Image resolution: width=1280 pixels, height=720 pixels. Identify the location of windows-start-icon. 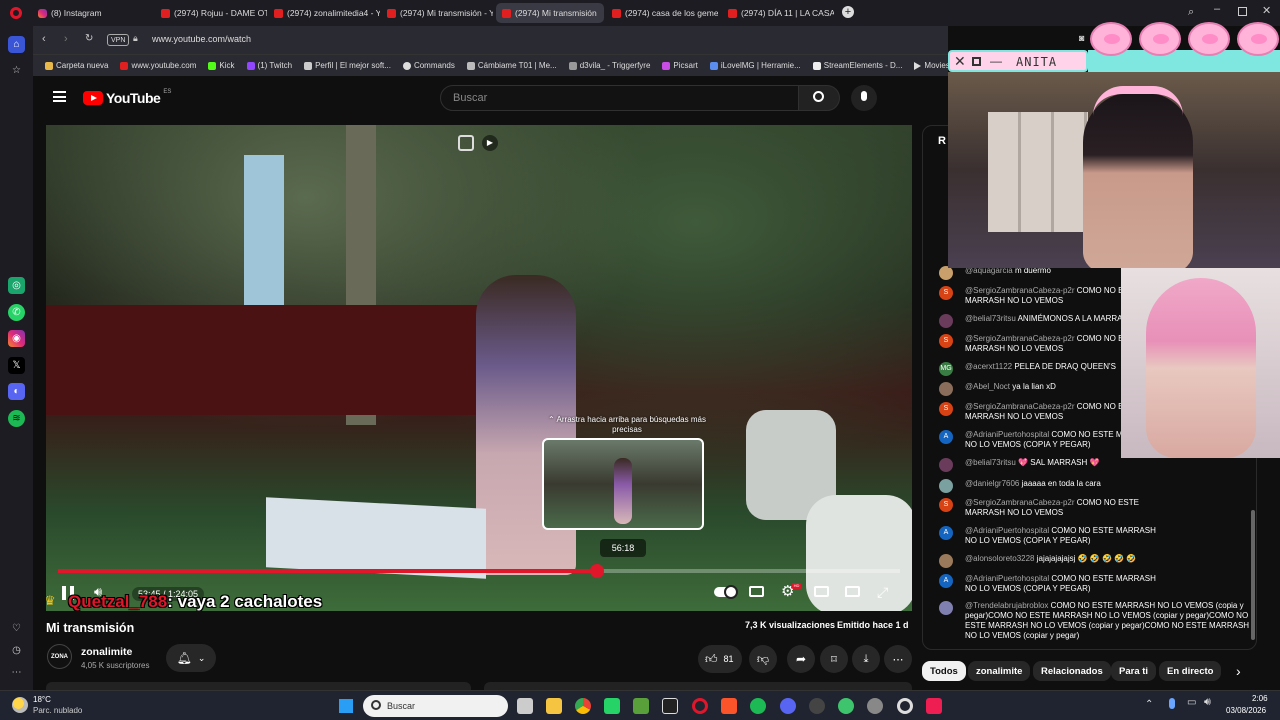
(346, 706).